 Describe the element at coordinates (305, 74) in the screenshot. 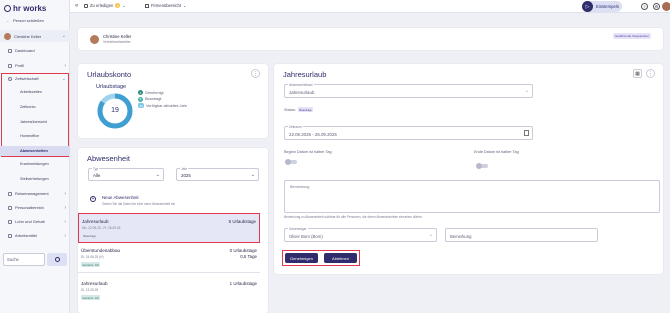

I see `card-title: Jahresurlaub` at that location.